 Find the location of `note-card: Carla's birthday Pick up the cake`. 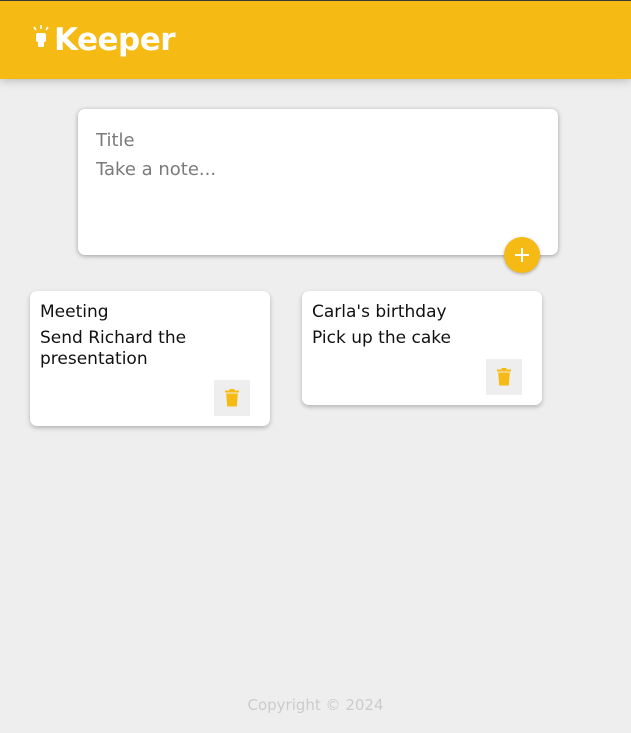

note-card: Carla's birthday Pick up the cake is located at coordinates (422, 348).